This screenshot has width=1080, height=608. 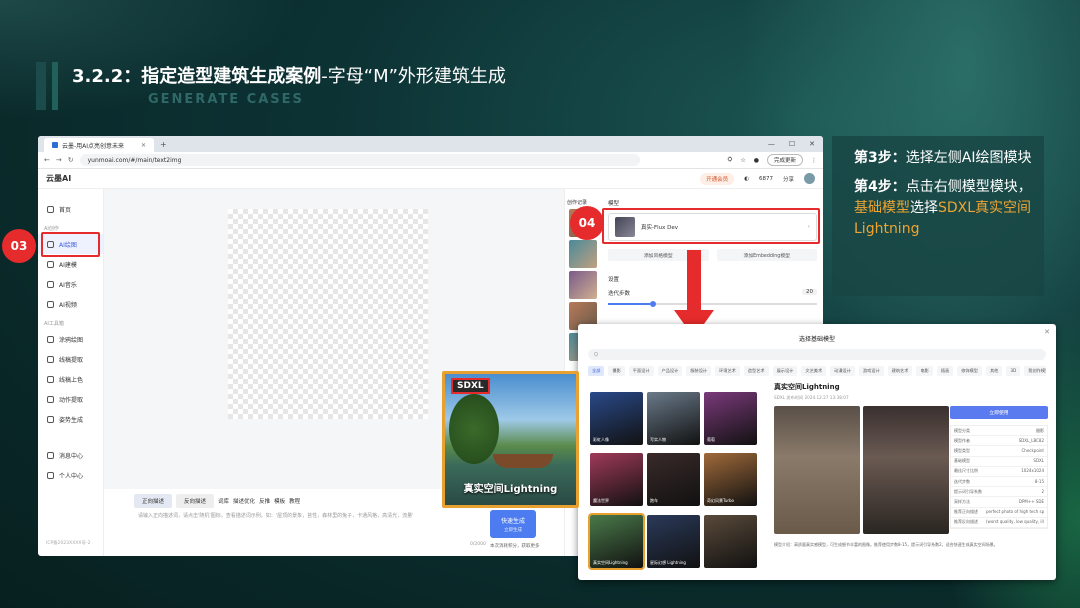 I want to click on category-tab: 服装设计, so click(x=699, y=371).